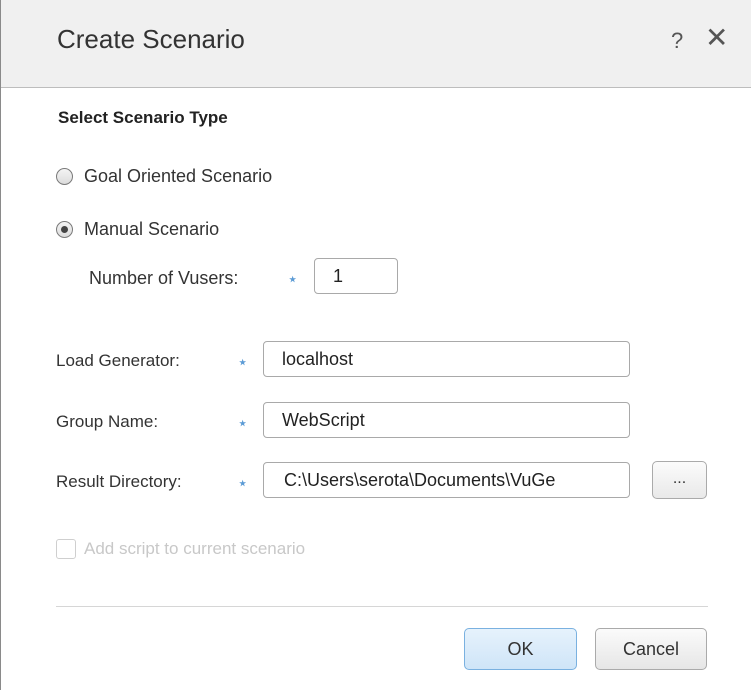  What do you see at coordinates (178, 176) in the screenshot?
I see `goal-oriented-label: Goal Oriented Scenario` at bounding box center [178, 176].